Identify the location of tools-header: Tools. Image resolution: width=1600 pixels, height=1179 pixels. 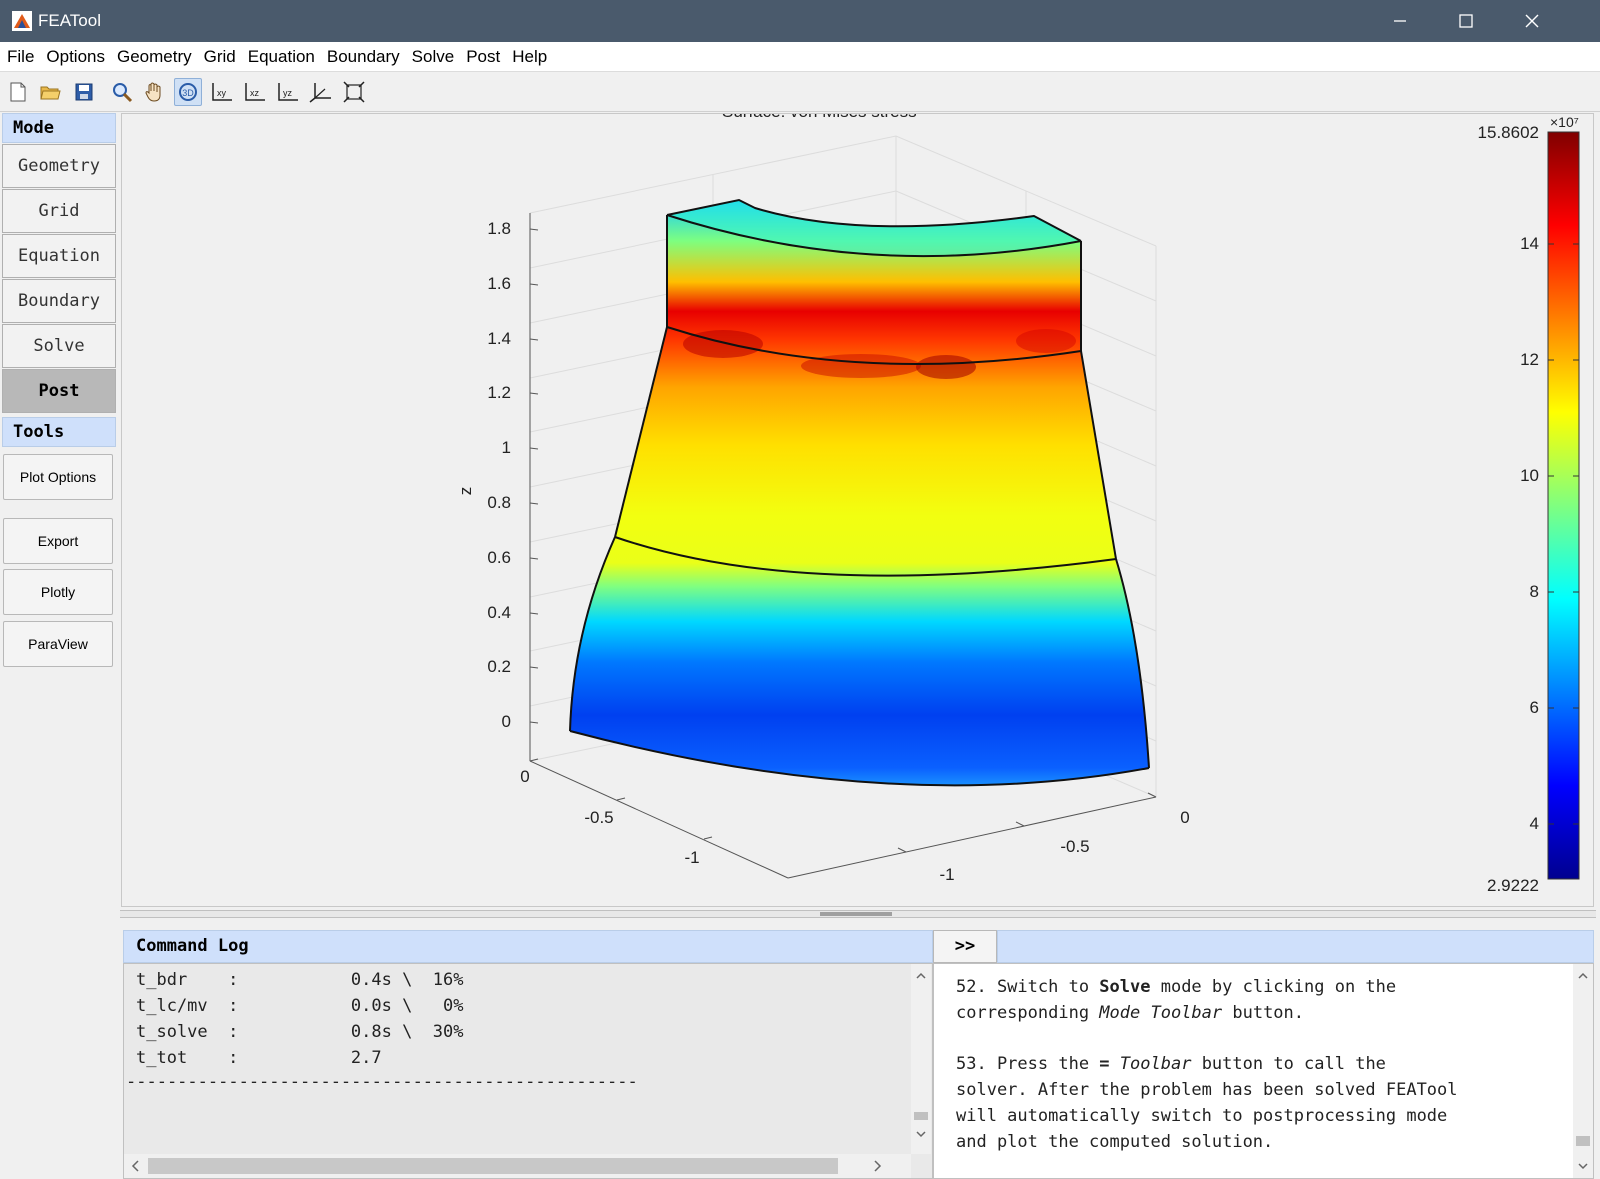
(59, 432).